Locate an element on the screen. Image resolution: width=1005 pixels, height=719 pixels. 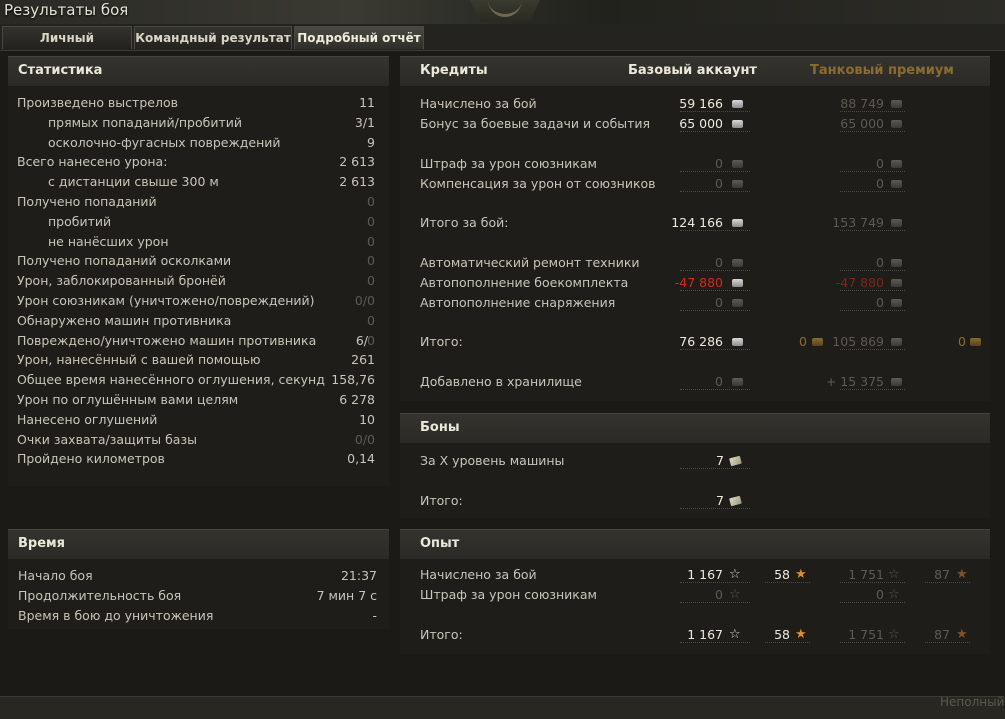
time-value: 21:37 is located at coordinates (358, 575).